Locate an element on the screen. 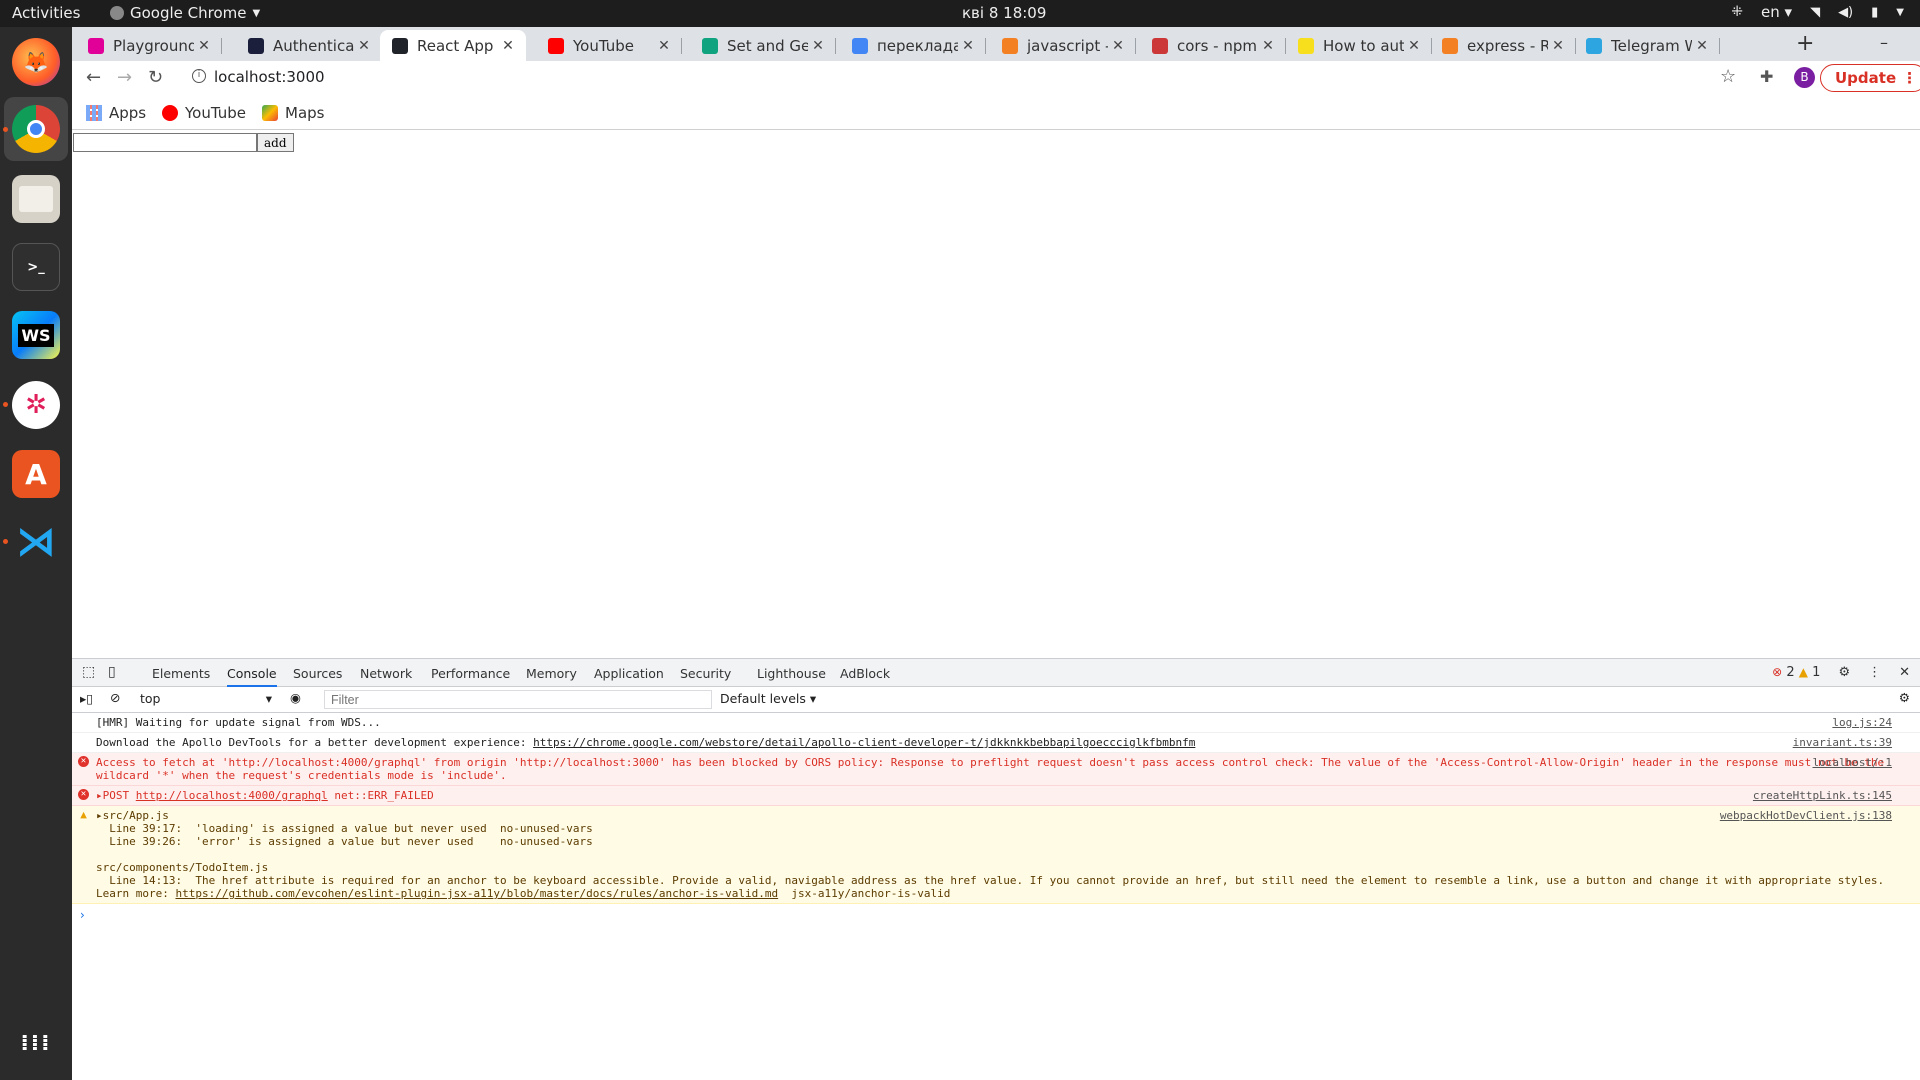 Image resolution: width=1920 pixels, height=1080 pixels. add-button: add is located at coordinates (275, 142).